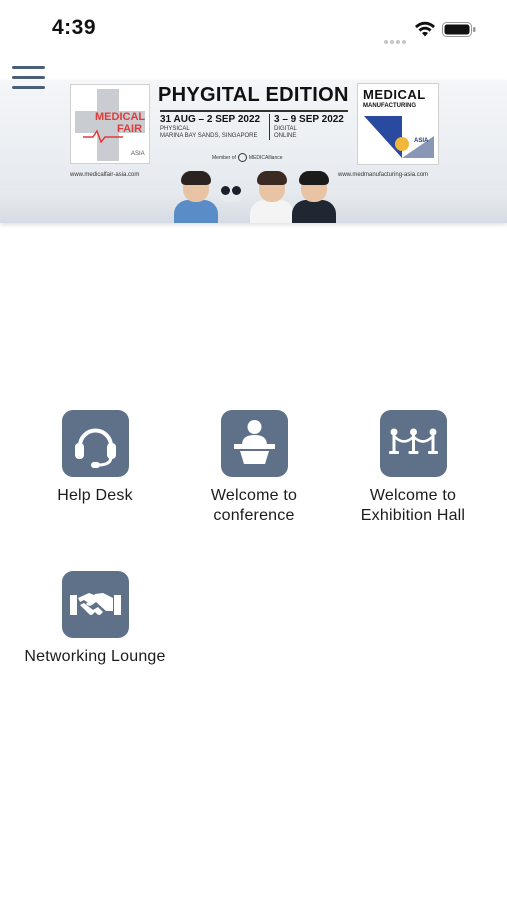  I want to click on digital-venue: ONLINE, so click(285, 136).